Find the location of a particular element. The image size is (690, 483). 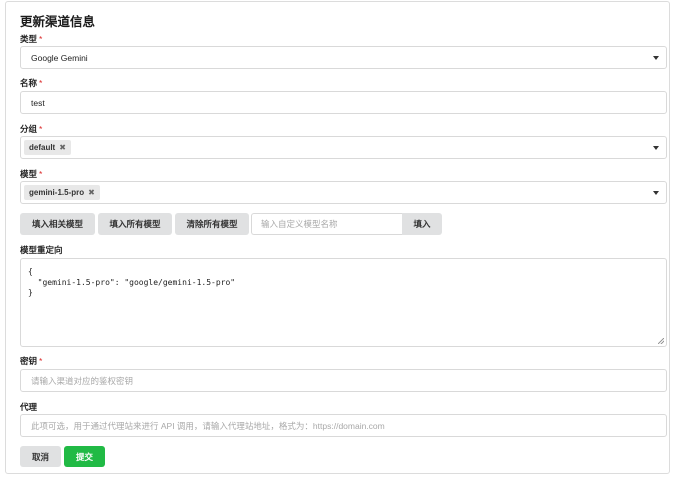

name-label: 名称 * is located at coordinates (31, 83).